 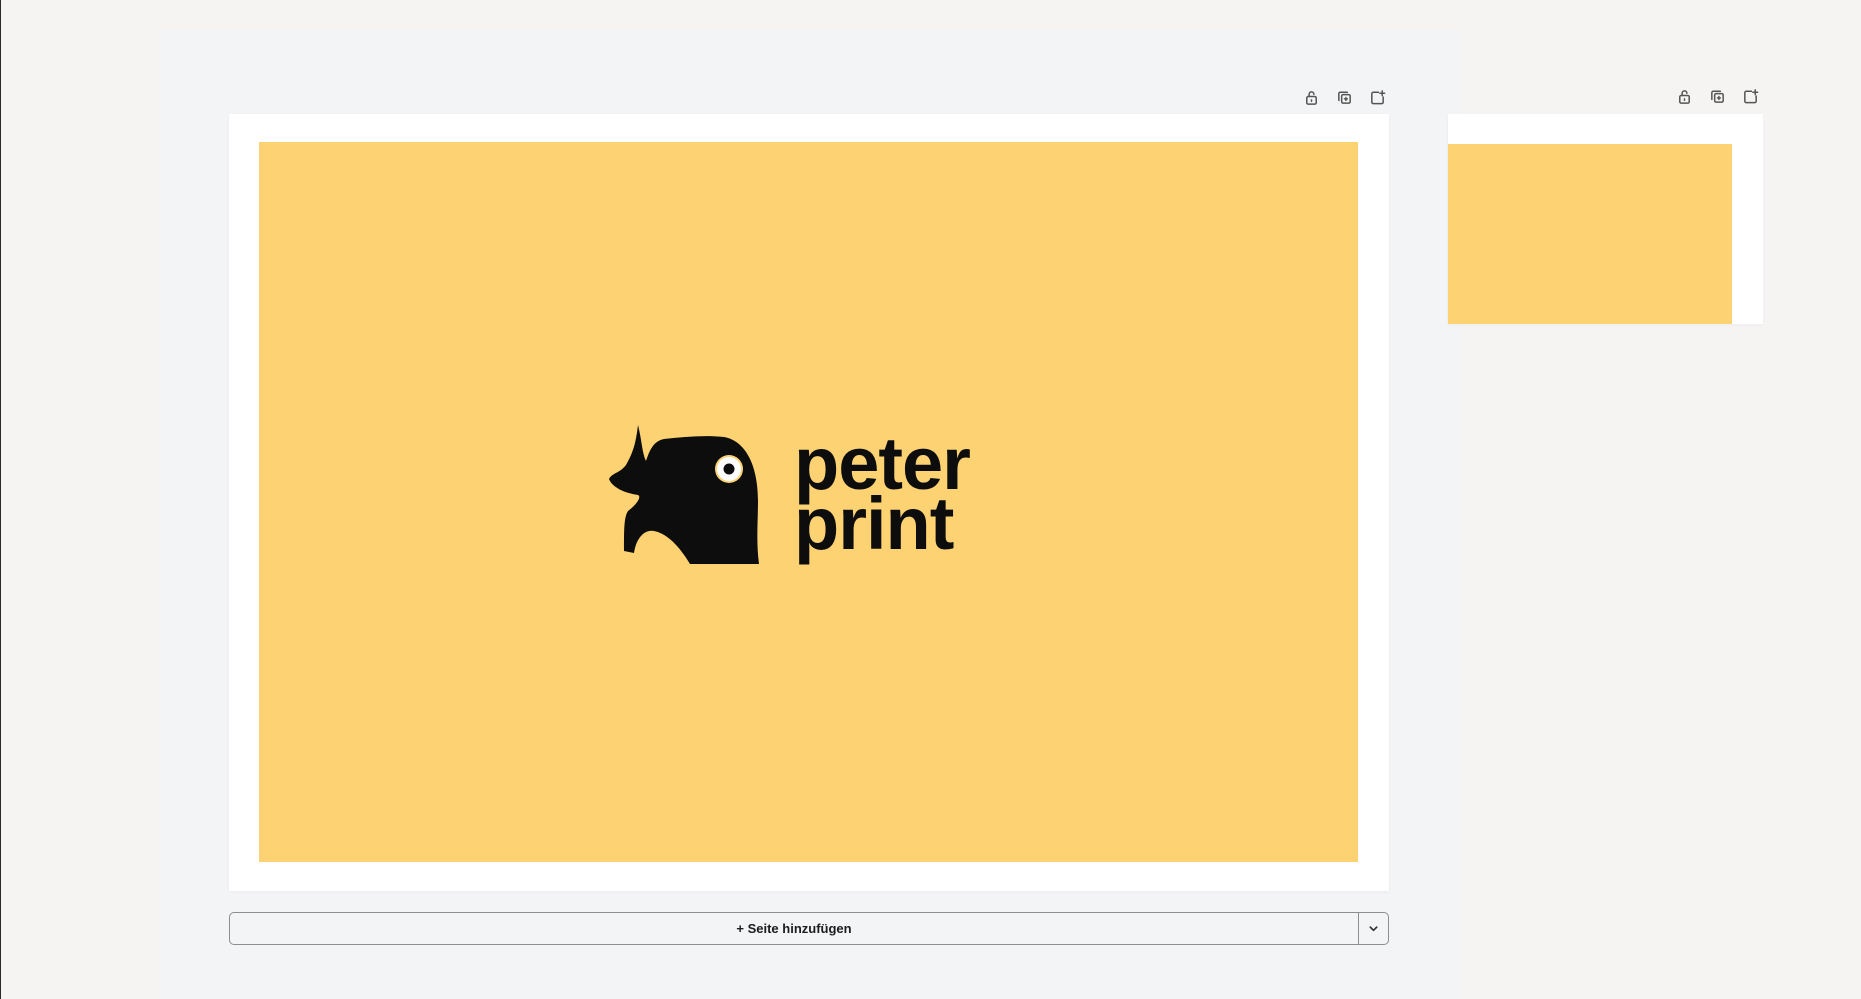 I want to click on page-1-toolbar, so click(x=1344, y=97).